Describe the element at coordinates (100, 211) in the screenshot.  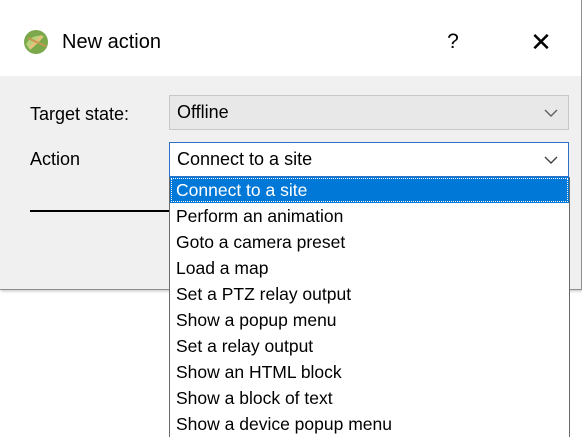
I see `separator-line` at that location.